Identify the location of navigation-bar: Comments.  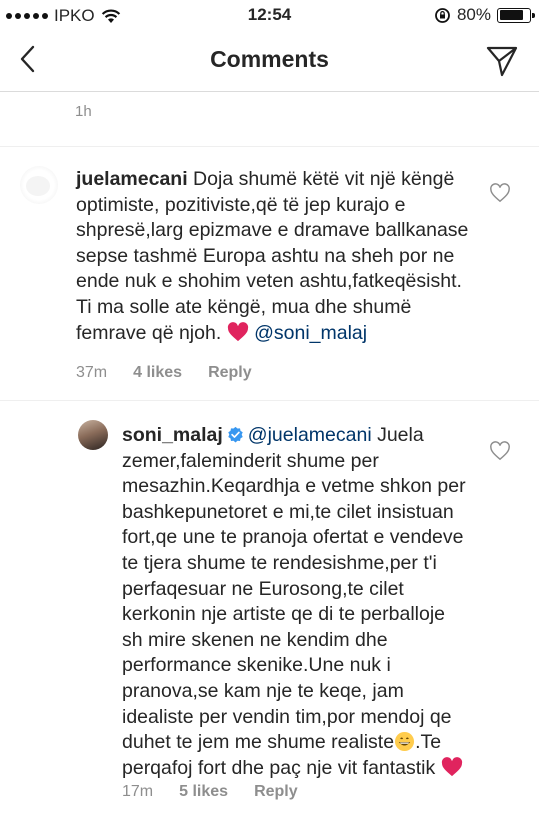
(269, 62).